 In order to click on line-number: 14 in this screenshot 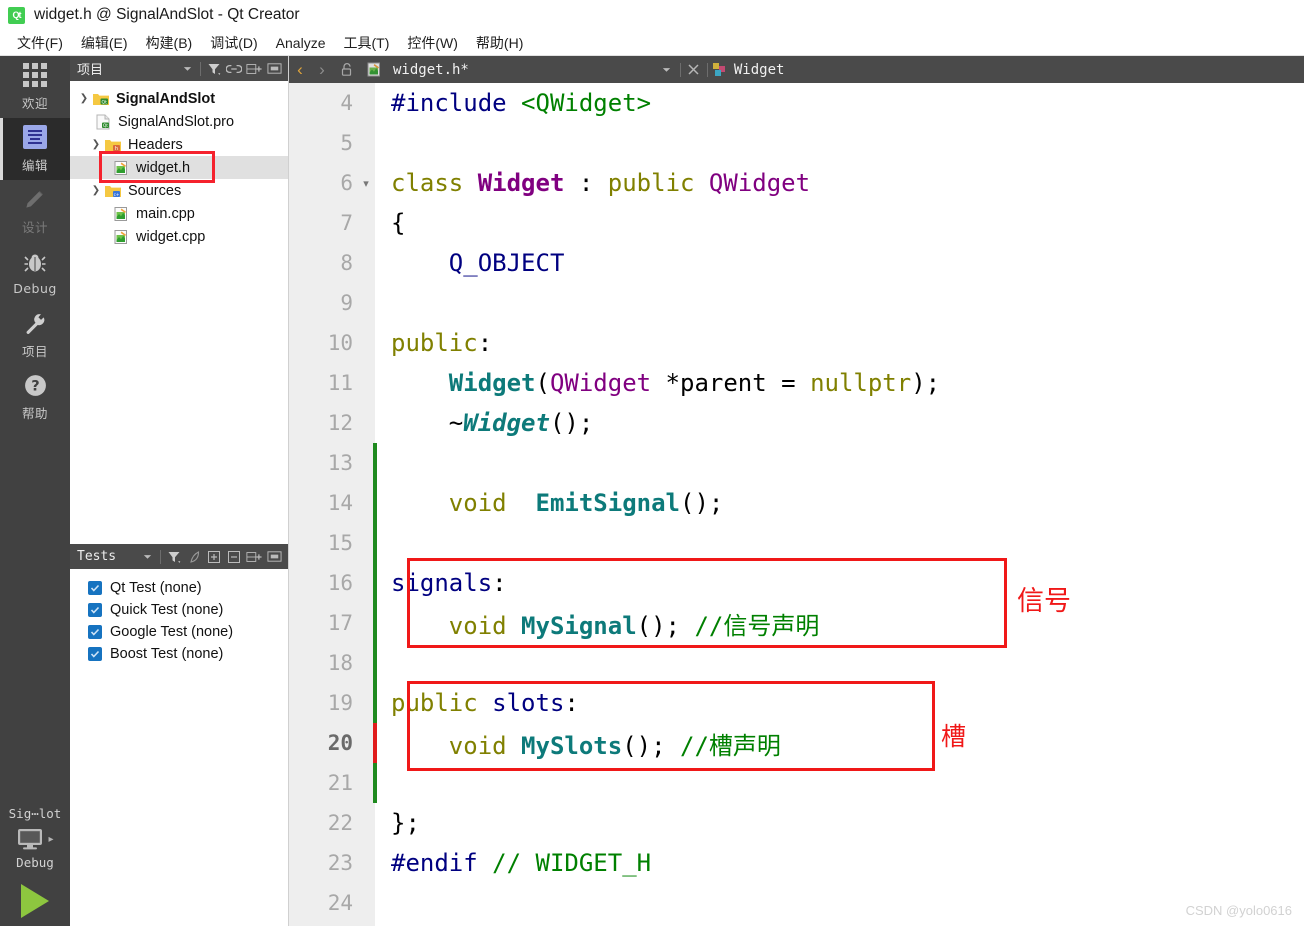, I will do `click(340, 503)`.